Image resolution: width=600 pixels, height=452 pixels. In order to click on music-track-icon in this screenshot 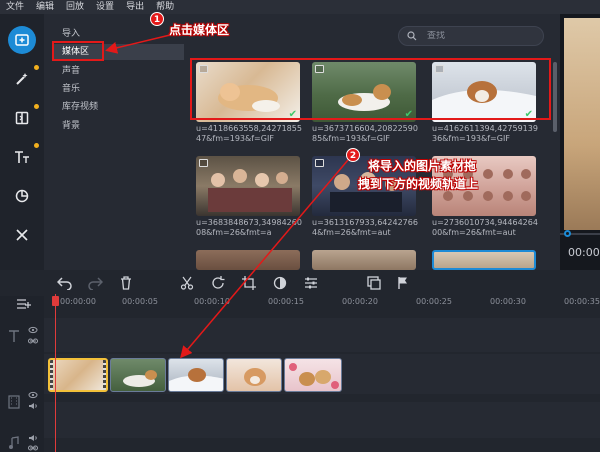, I will do `click(14, 442)`.